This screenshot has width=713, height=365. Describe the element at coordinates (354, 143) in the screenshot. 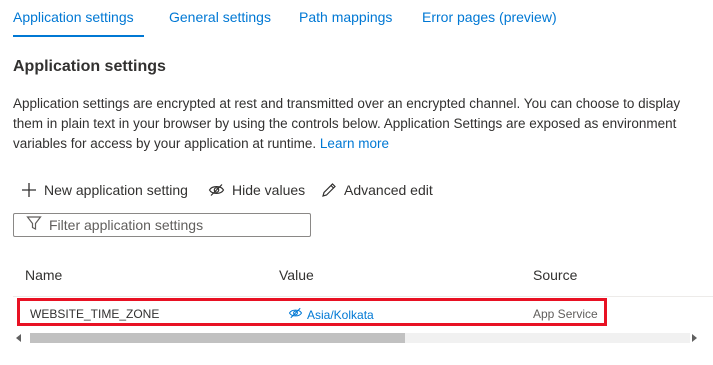

I see `learn-more-link: Learn more` at that location.